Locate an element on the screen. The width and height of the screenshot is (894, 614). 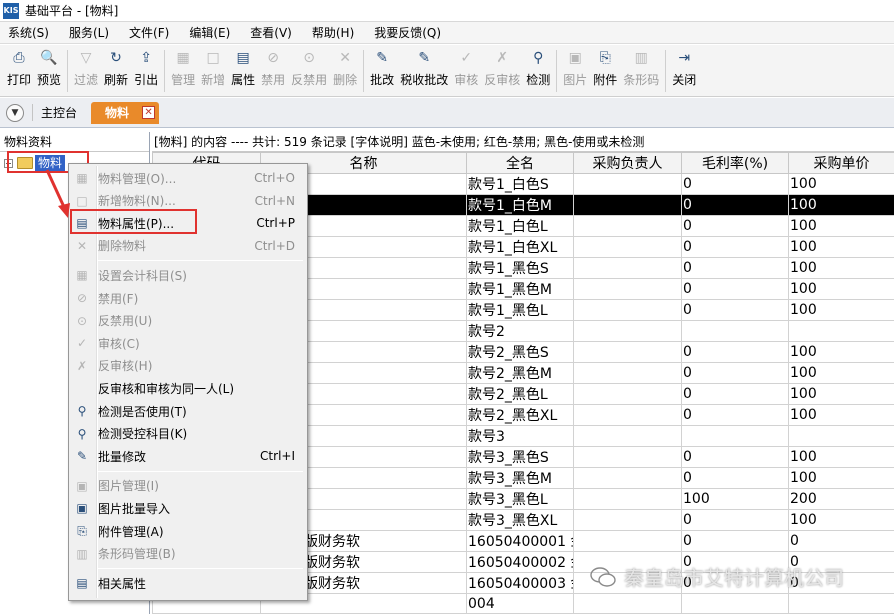
menu-separator is located at coordinates (200, 261).